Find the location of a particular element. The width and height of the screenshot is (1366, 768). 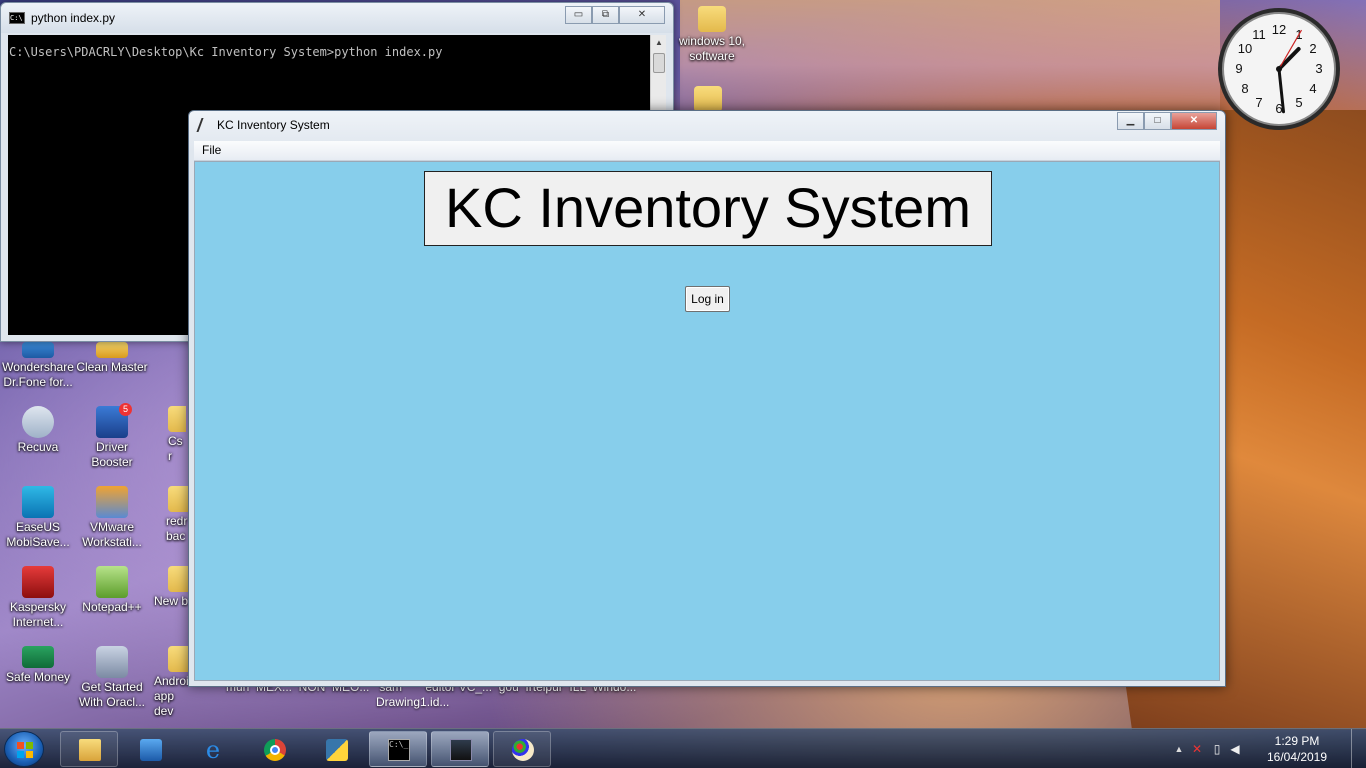

clean-master-icon is located at coordinates (112, 350).